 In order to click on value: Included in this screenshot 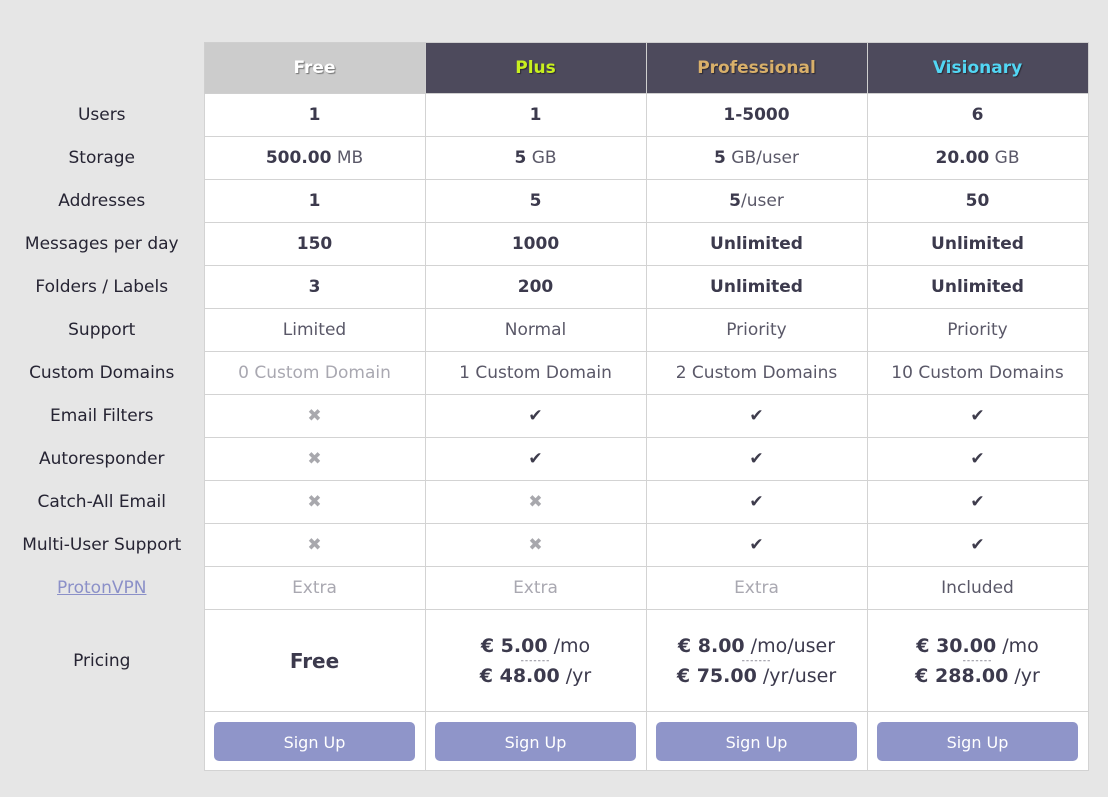, I will do `click(977, 588)`.